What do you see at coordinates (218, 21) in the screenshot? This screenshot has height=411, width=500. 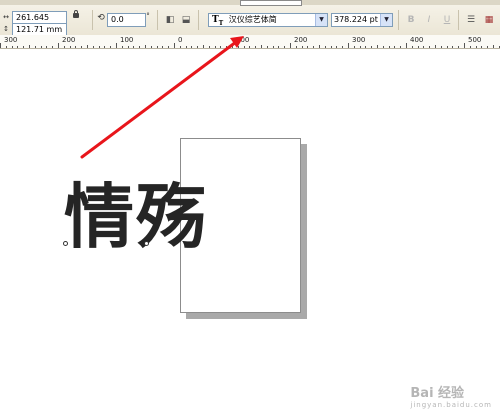 I see `truetype-font-icon: TT` at bounding box center [218, 21].